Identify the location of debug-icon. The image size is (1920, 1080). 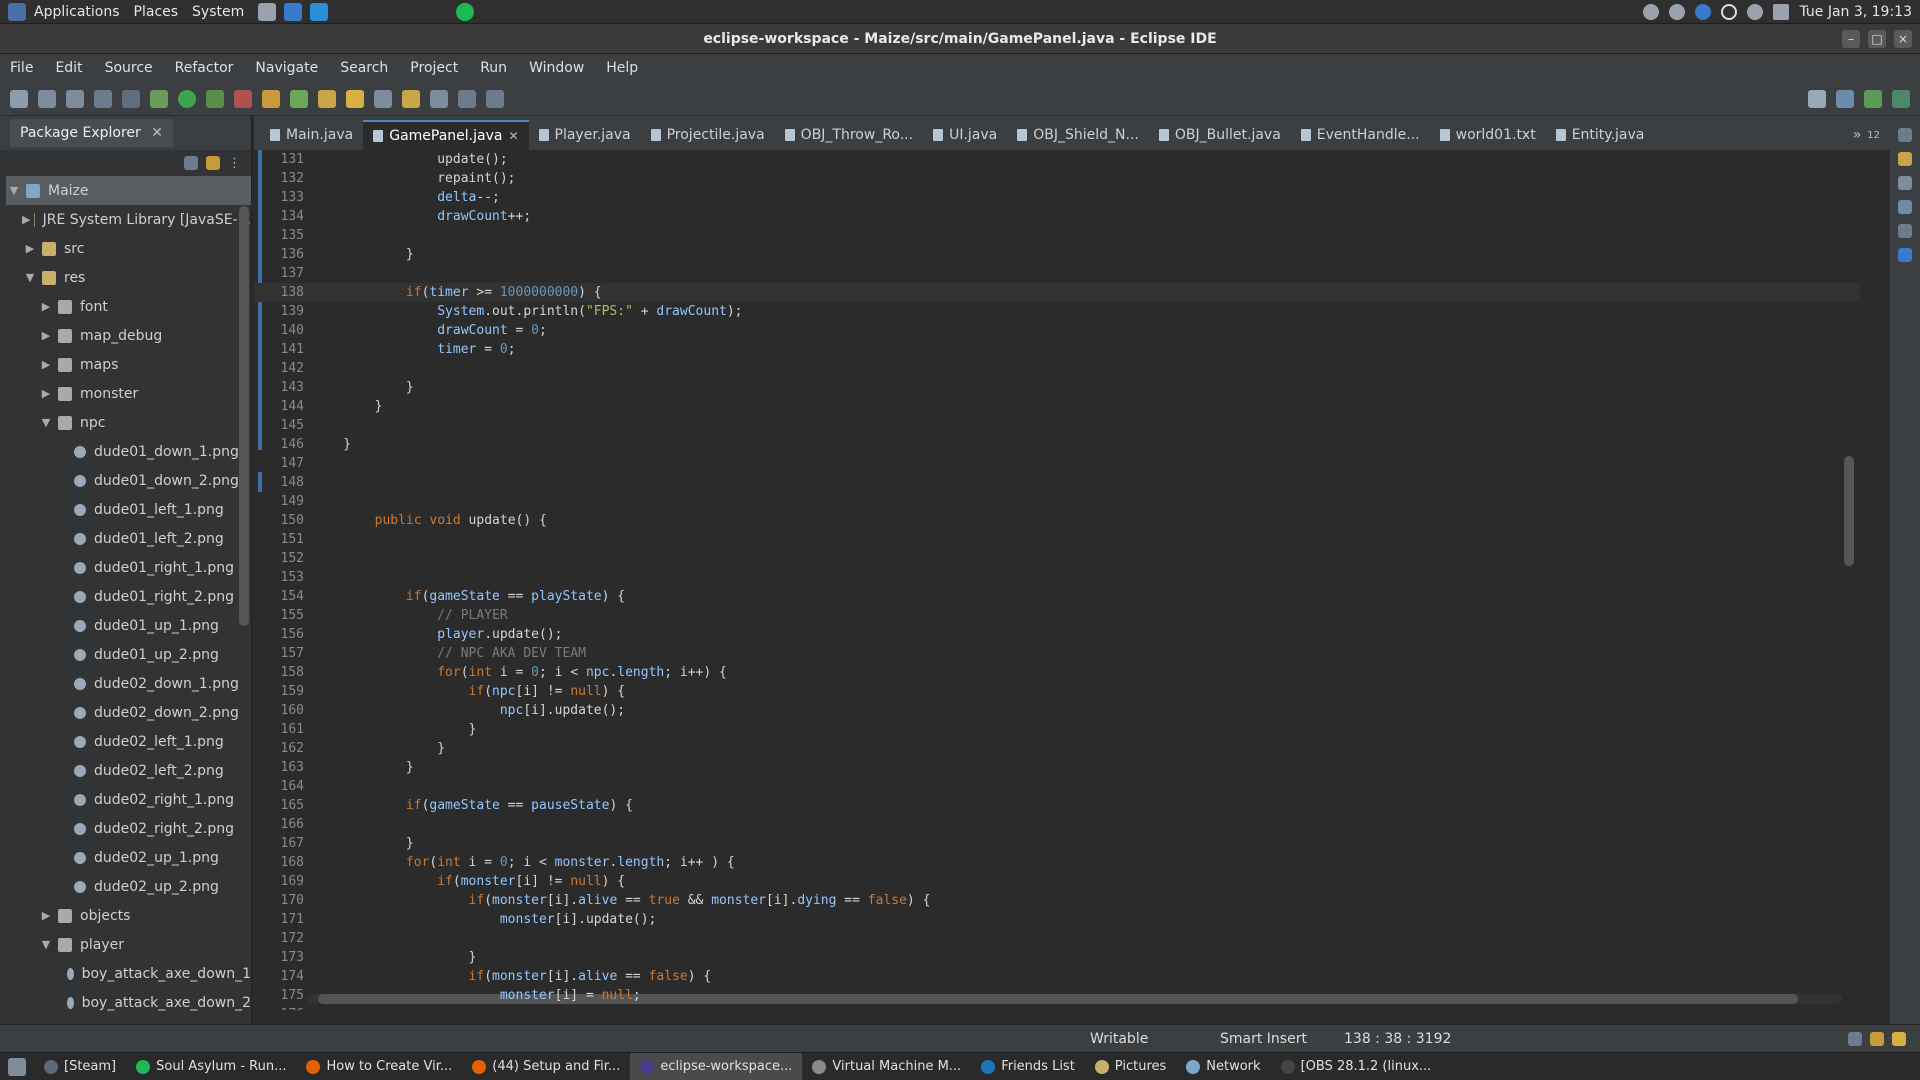
(159, 98).